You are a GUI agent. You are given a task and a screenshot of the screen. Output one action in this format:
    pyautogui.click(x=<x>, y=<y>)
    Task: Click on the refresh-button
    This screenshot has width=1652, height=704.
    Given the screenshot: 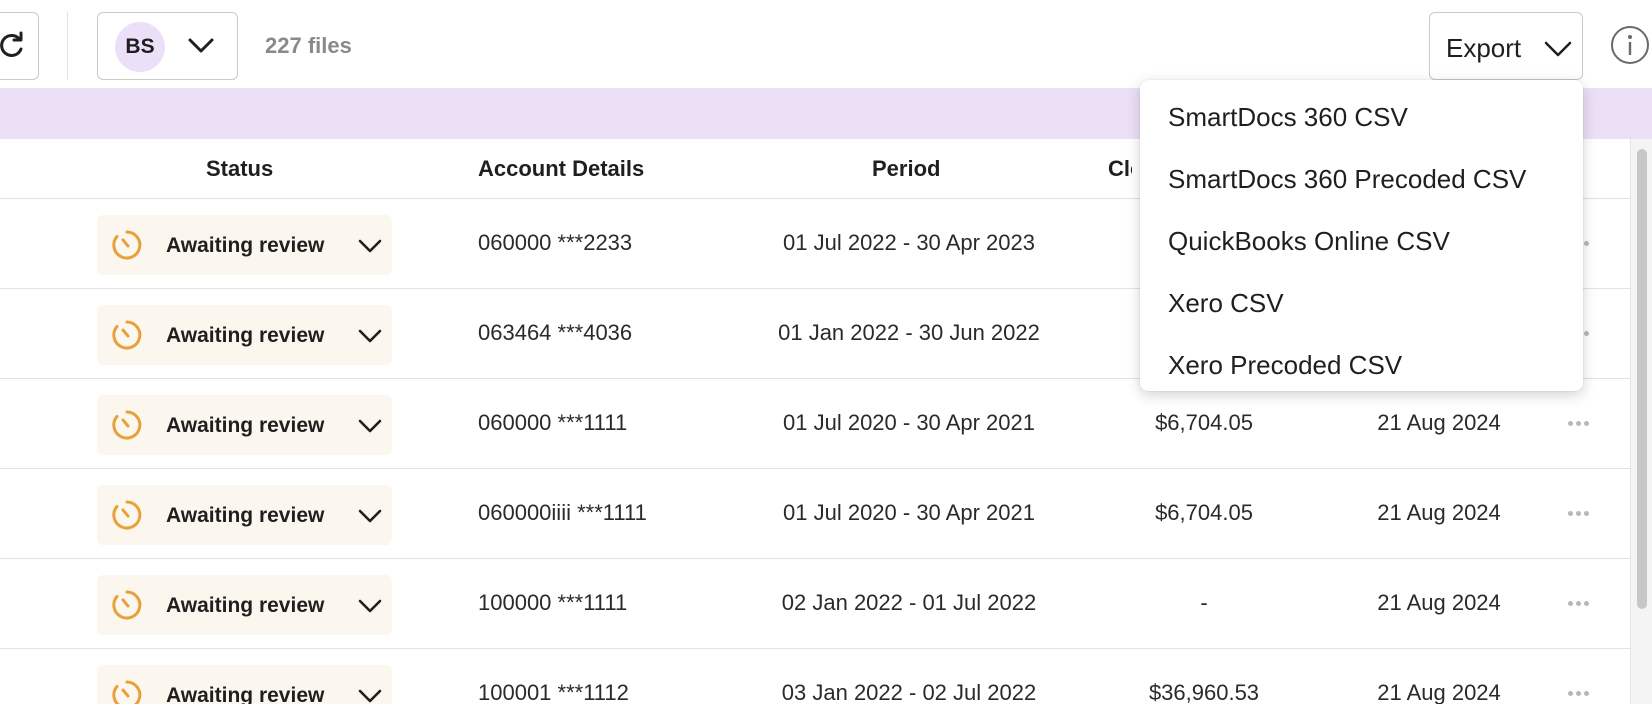 What is the action you would take?
    pyautogui.click(x=19, y=46)
    